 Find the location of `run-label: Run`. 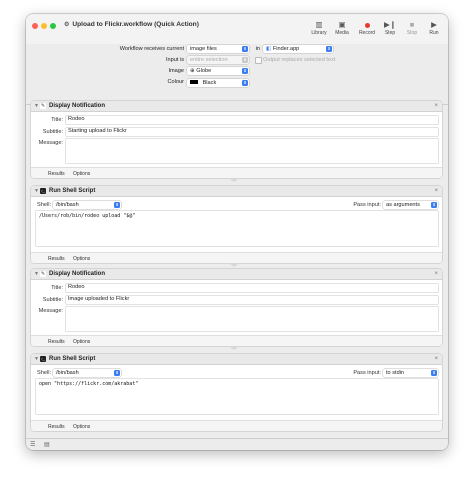

run-label: Run is located at coordinates (434, 33).